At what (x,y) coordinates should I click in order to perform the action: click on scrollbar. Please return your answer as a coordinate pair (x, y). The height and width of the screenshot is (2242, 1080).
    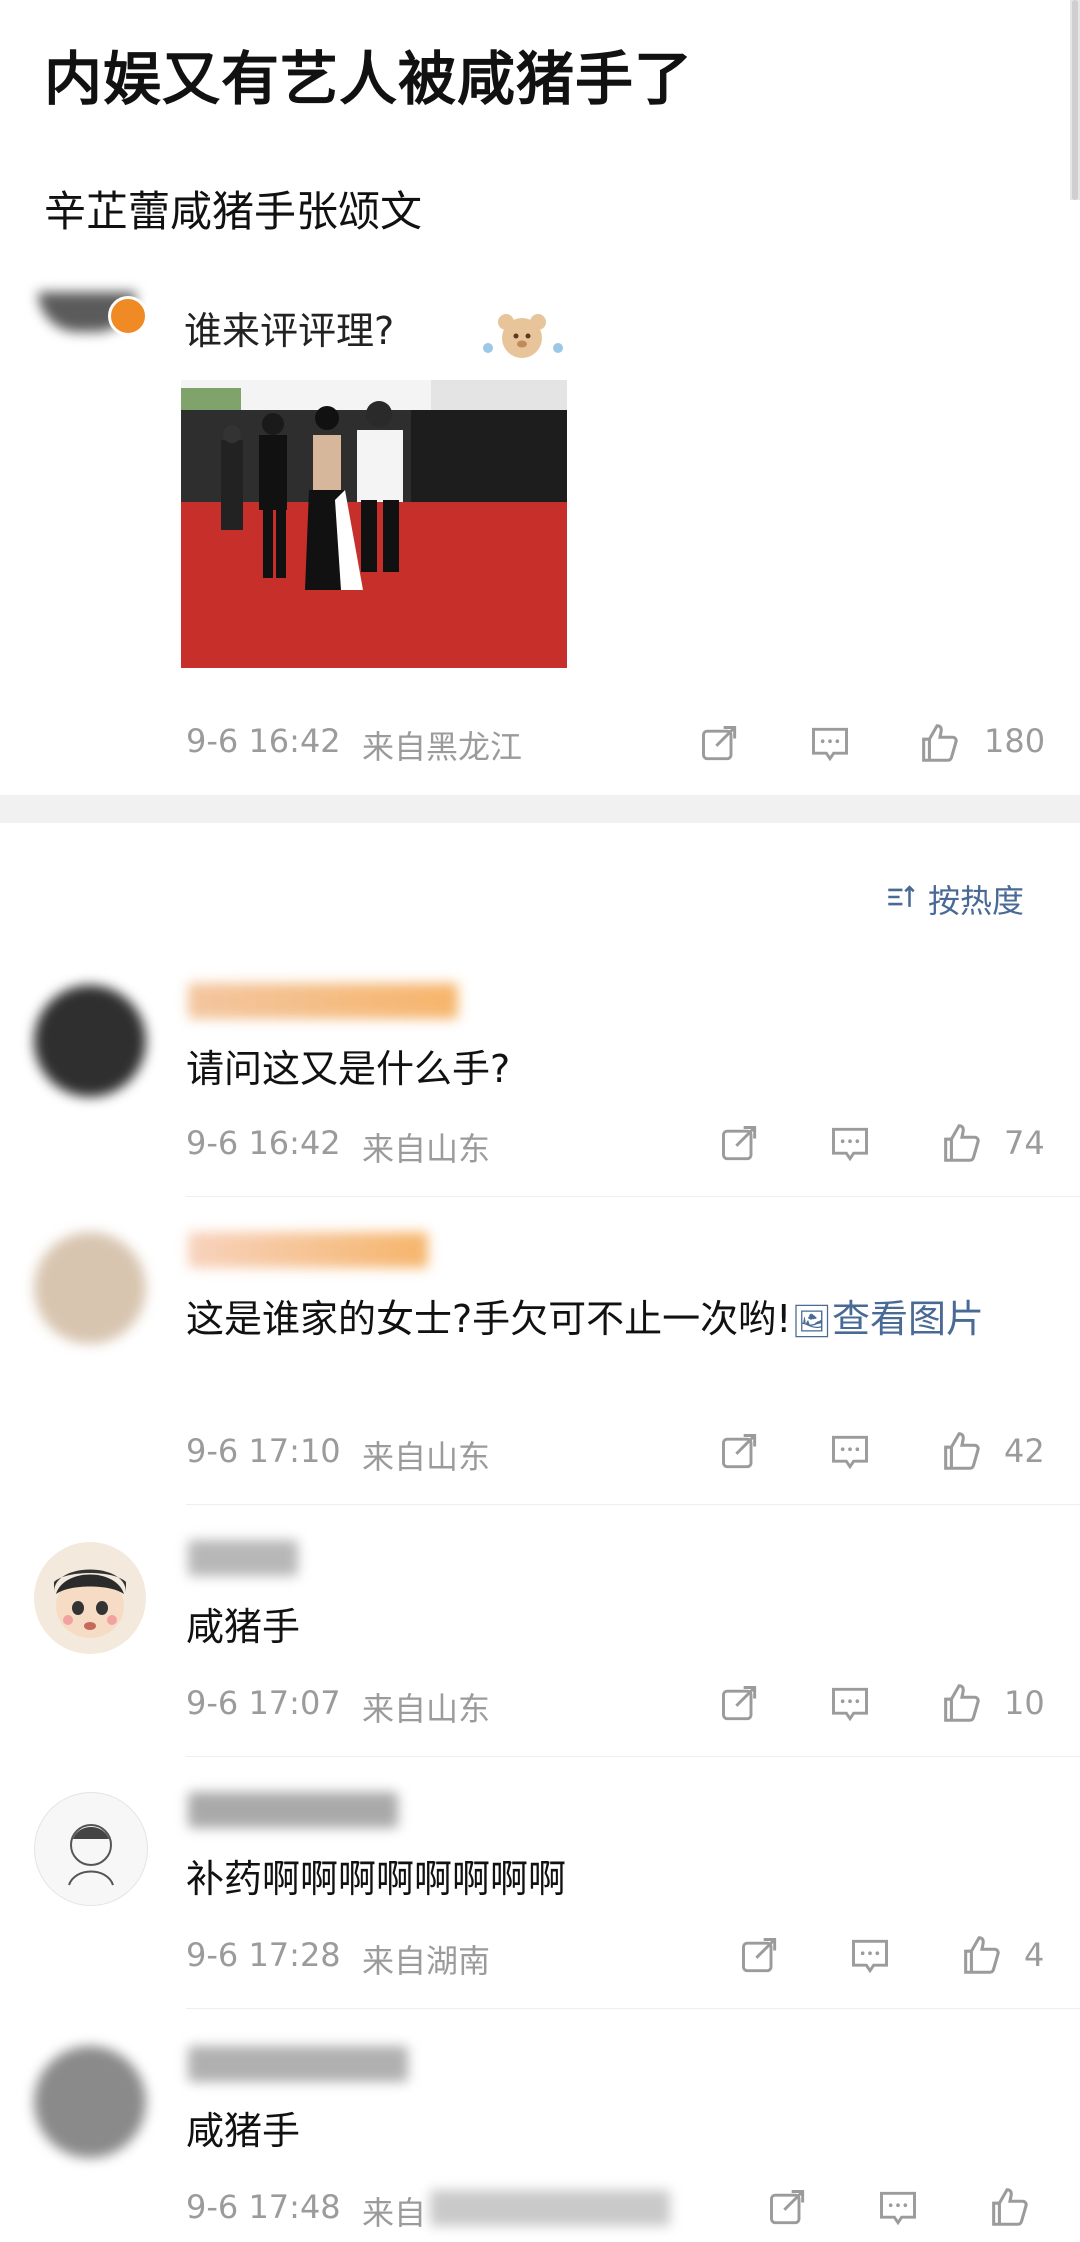
    Looking at the image, I should click on (1075, 100).